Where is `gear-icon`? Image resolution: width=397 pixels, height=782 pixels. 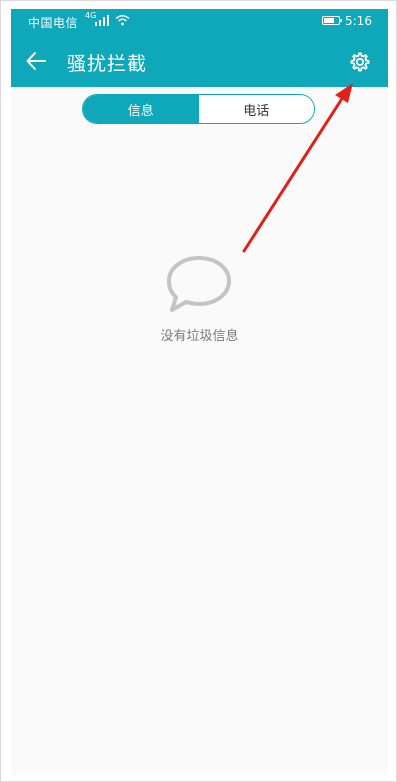 gear-icon is located at coordinates (360, 62).